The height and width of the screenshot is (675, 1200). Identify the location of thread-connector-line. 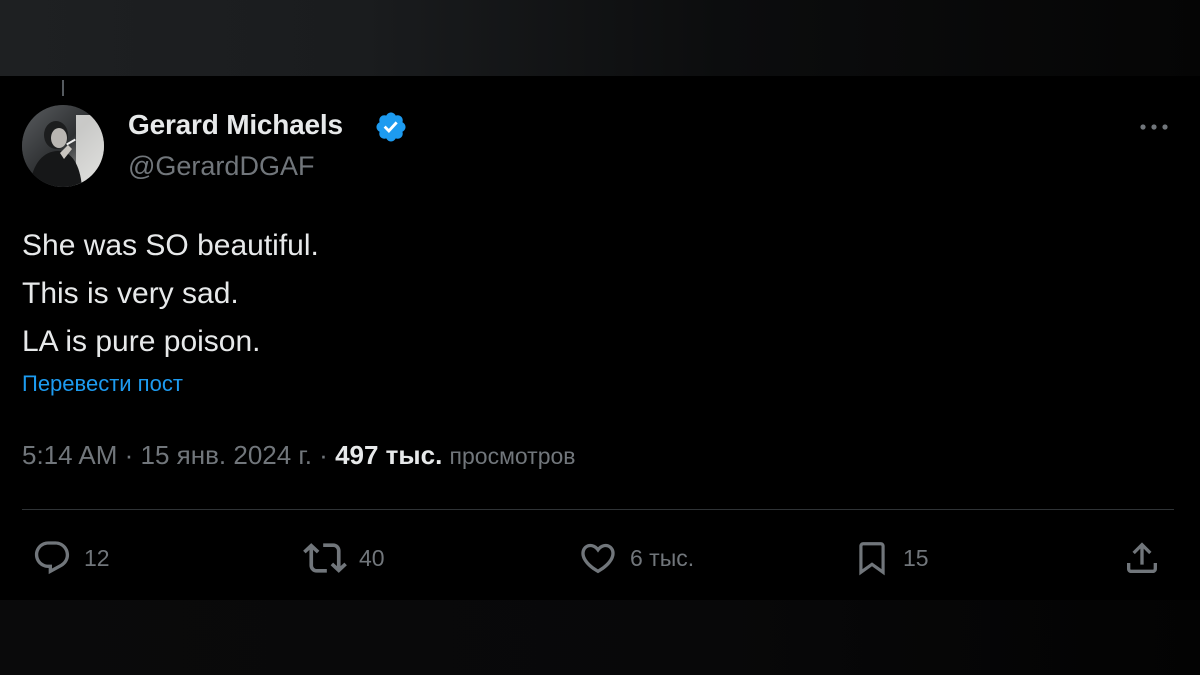
(63, 88).